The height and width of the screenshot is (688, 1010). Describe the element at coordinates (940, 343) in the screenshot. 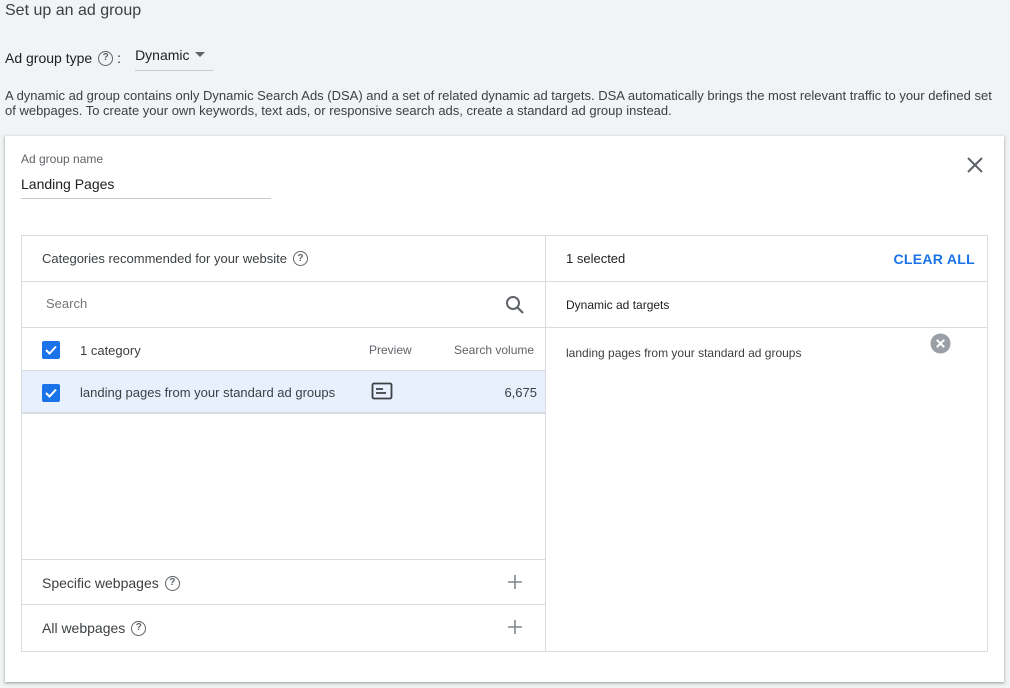

I see `remove-icon` at that location.